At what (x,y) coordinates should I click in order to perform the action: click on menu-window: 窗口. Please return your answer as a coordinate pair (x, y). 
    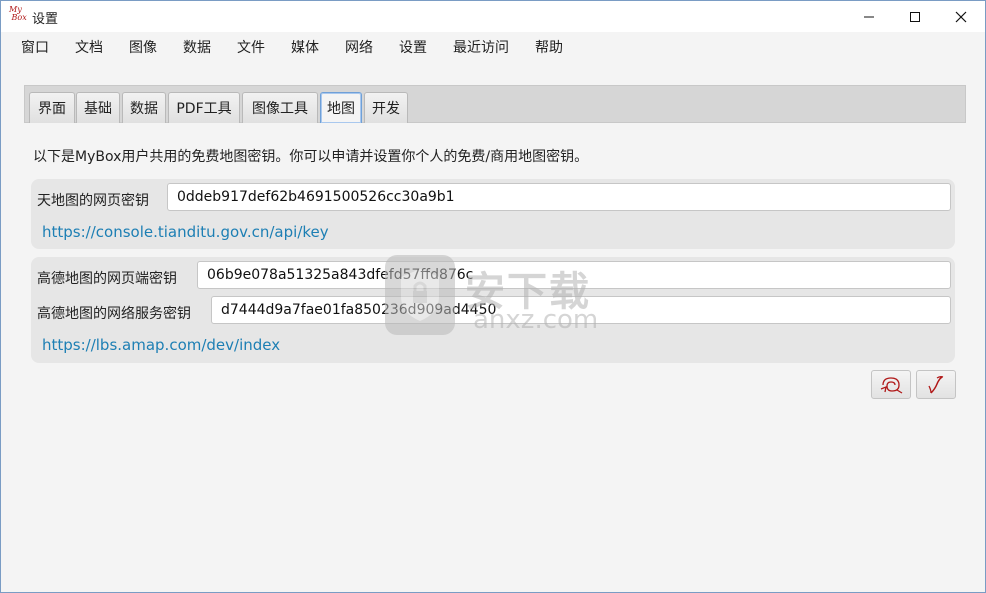
    Looking at the image, I should click on (35, 48).